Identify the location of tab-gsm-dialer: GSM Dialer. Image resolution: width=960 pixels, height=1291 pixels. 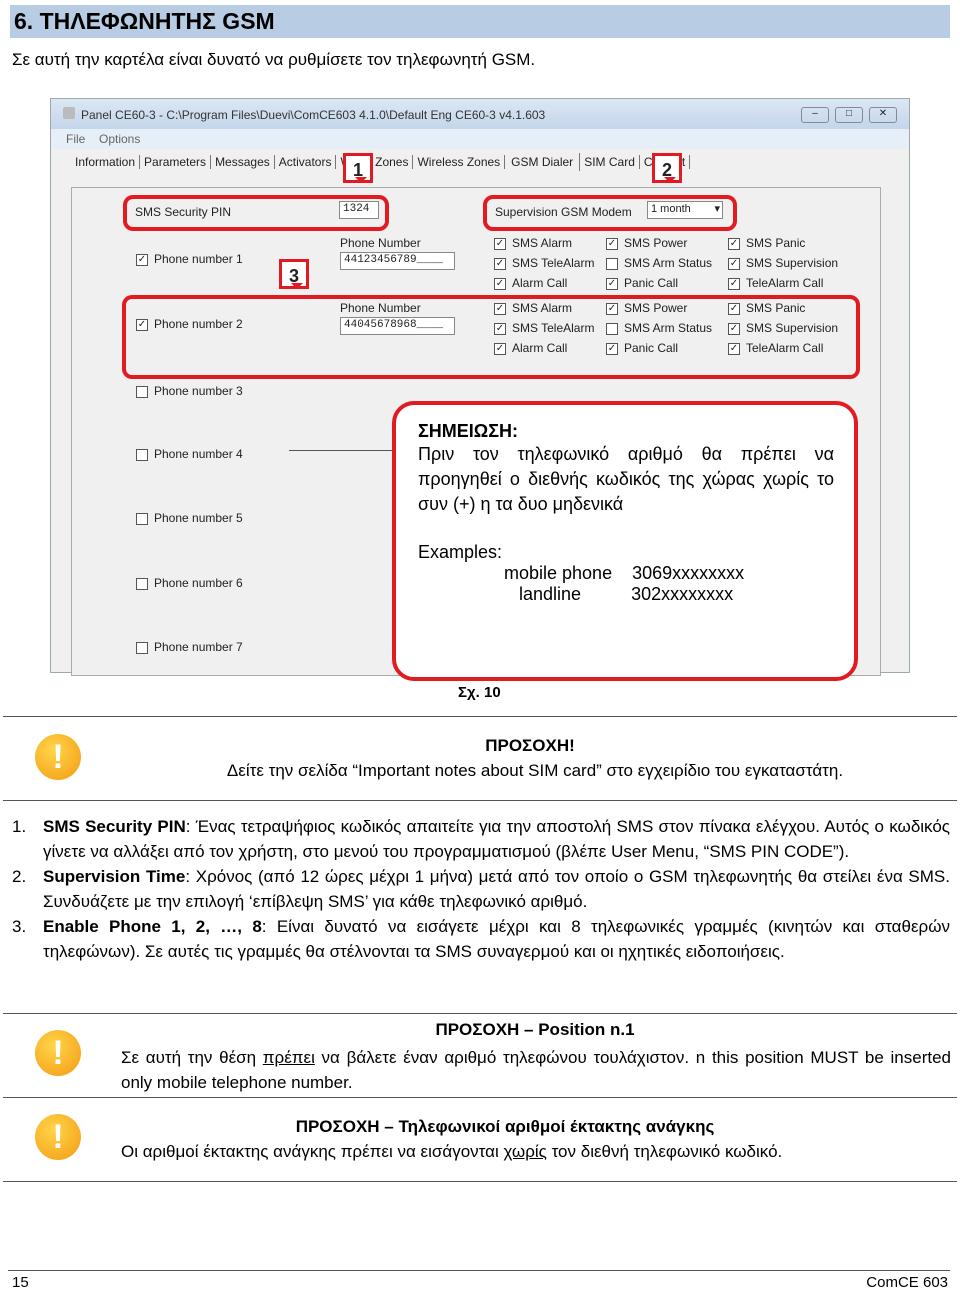
(543, 162).